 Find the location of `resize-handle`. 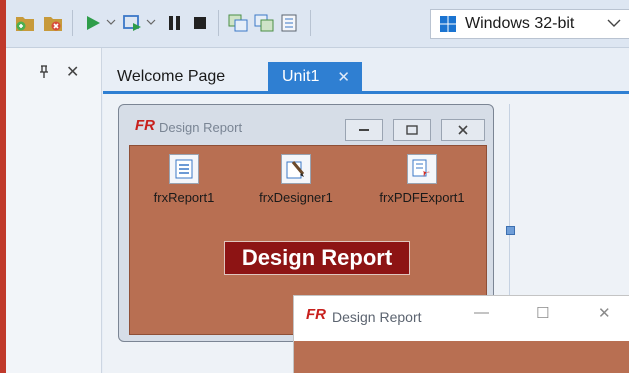

resize-handle is located at coordinates (510, 230).